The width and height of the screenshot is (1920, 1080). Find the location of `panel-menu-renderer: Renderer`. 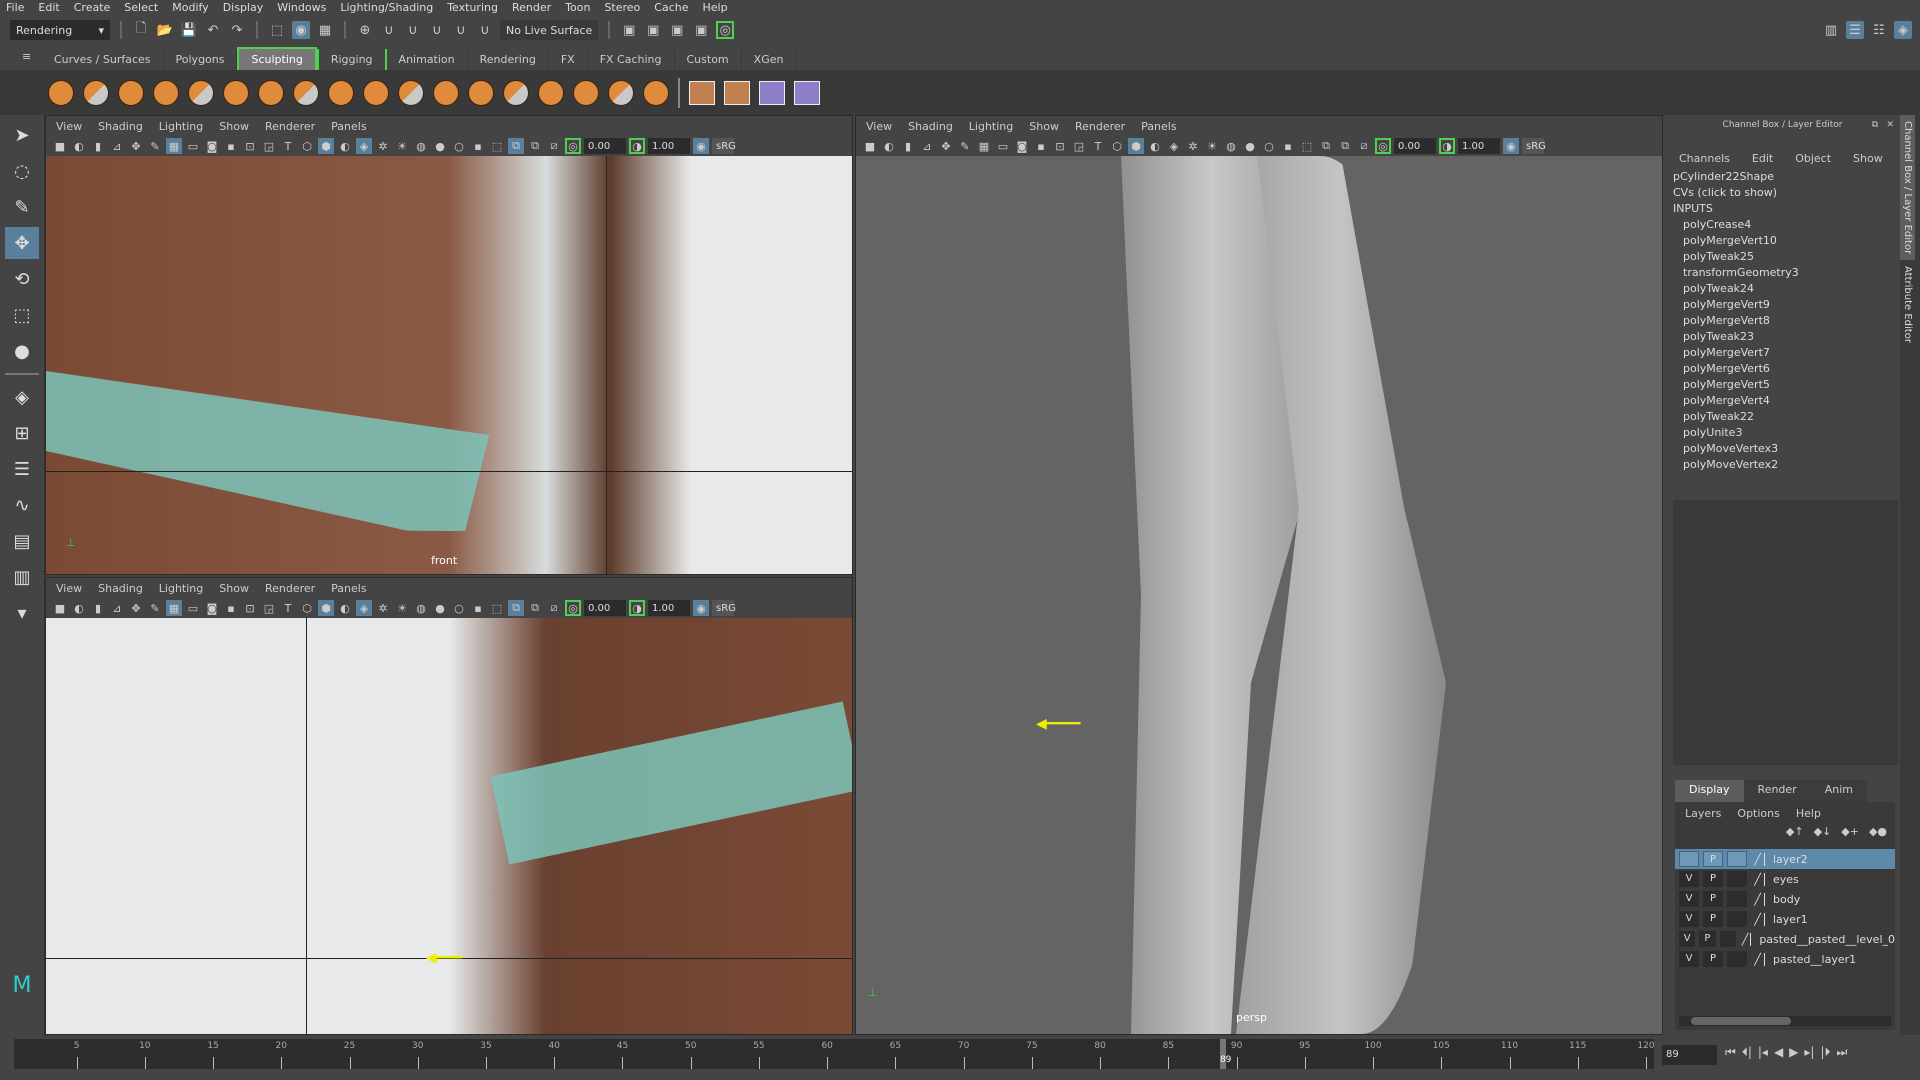

panel-menu-renderer: Renderer is located at coordinates (1100, 126).